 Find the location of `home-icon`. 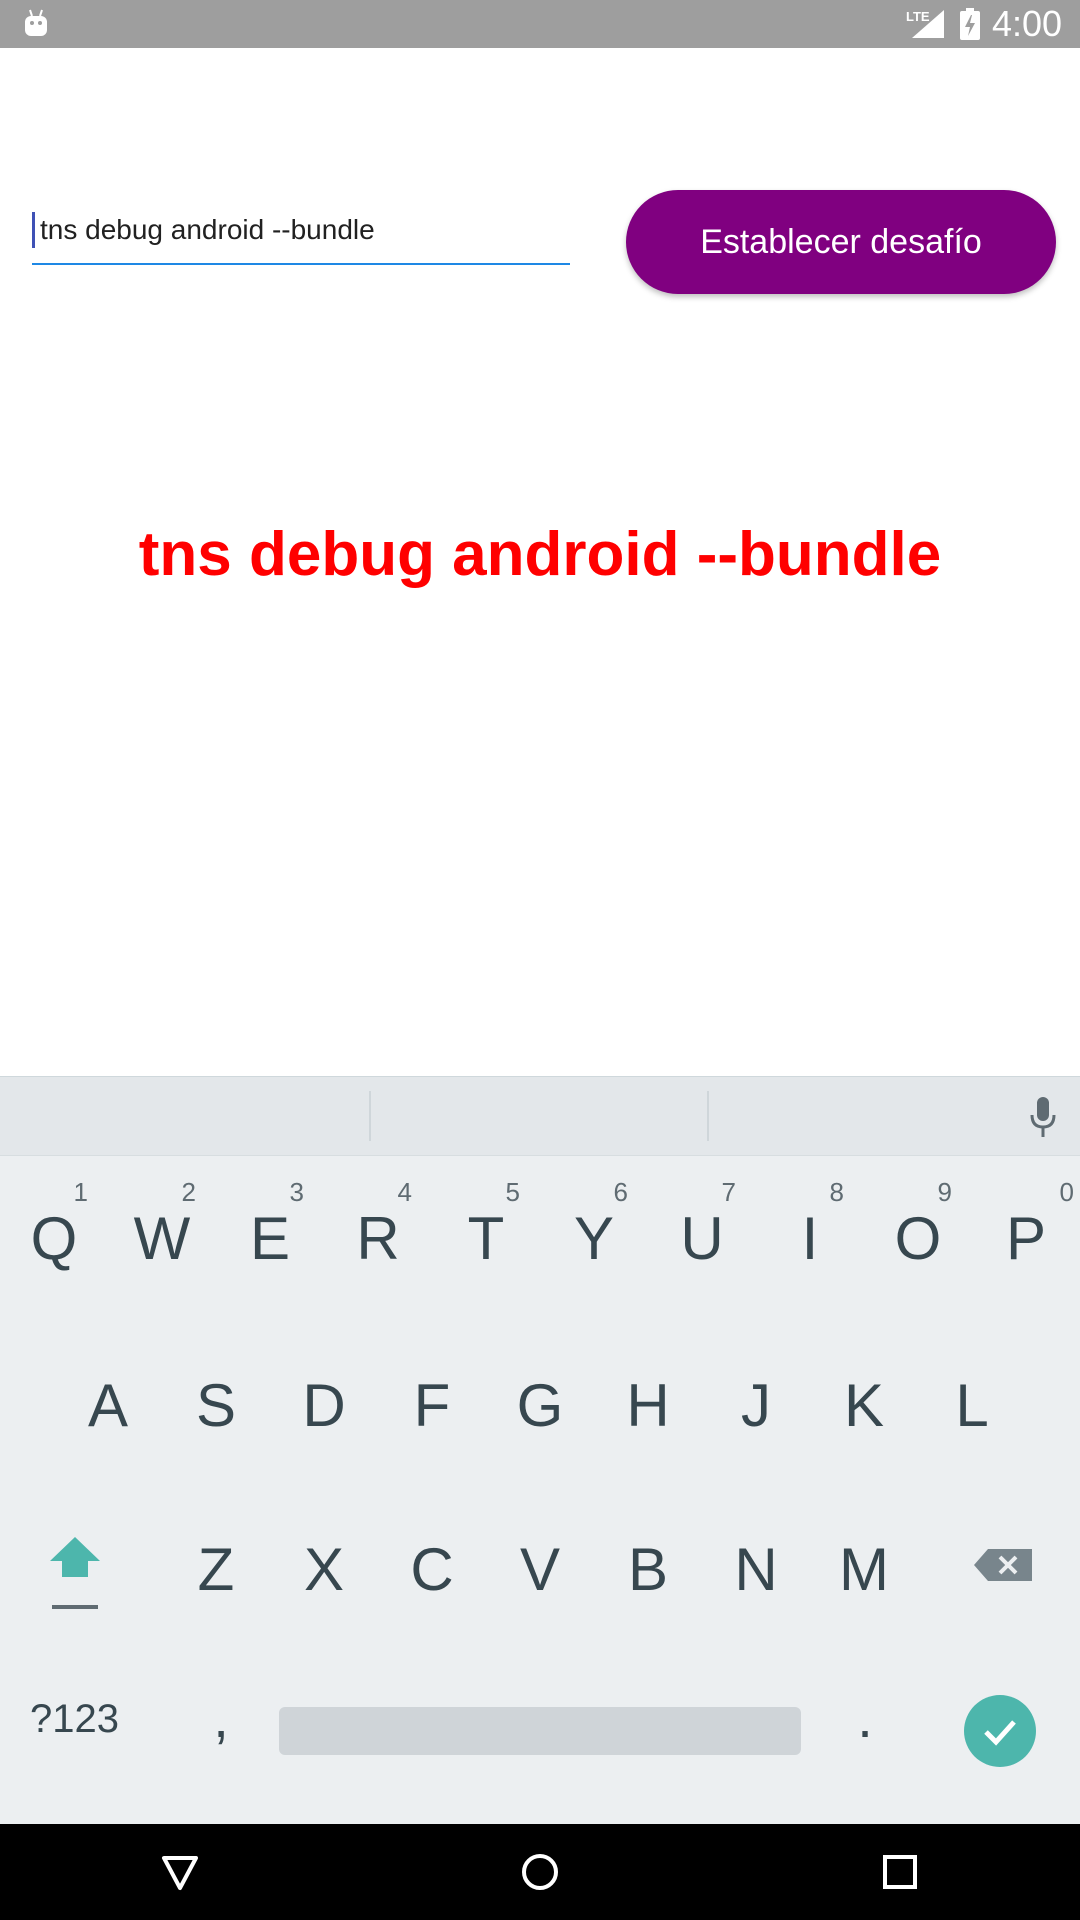

home-icon is located at coordinates (540, 1872).